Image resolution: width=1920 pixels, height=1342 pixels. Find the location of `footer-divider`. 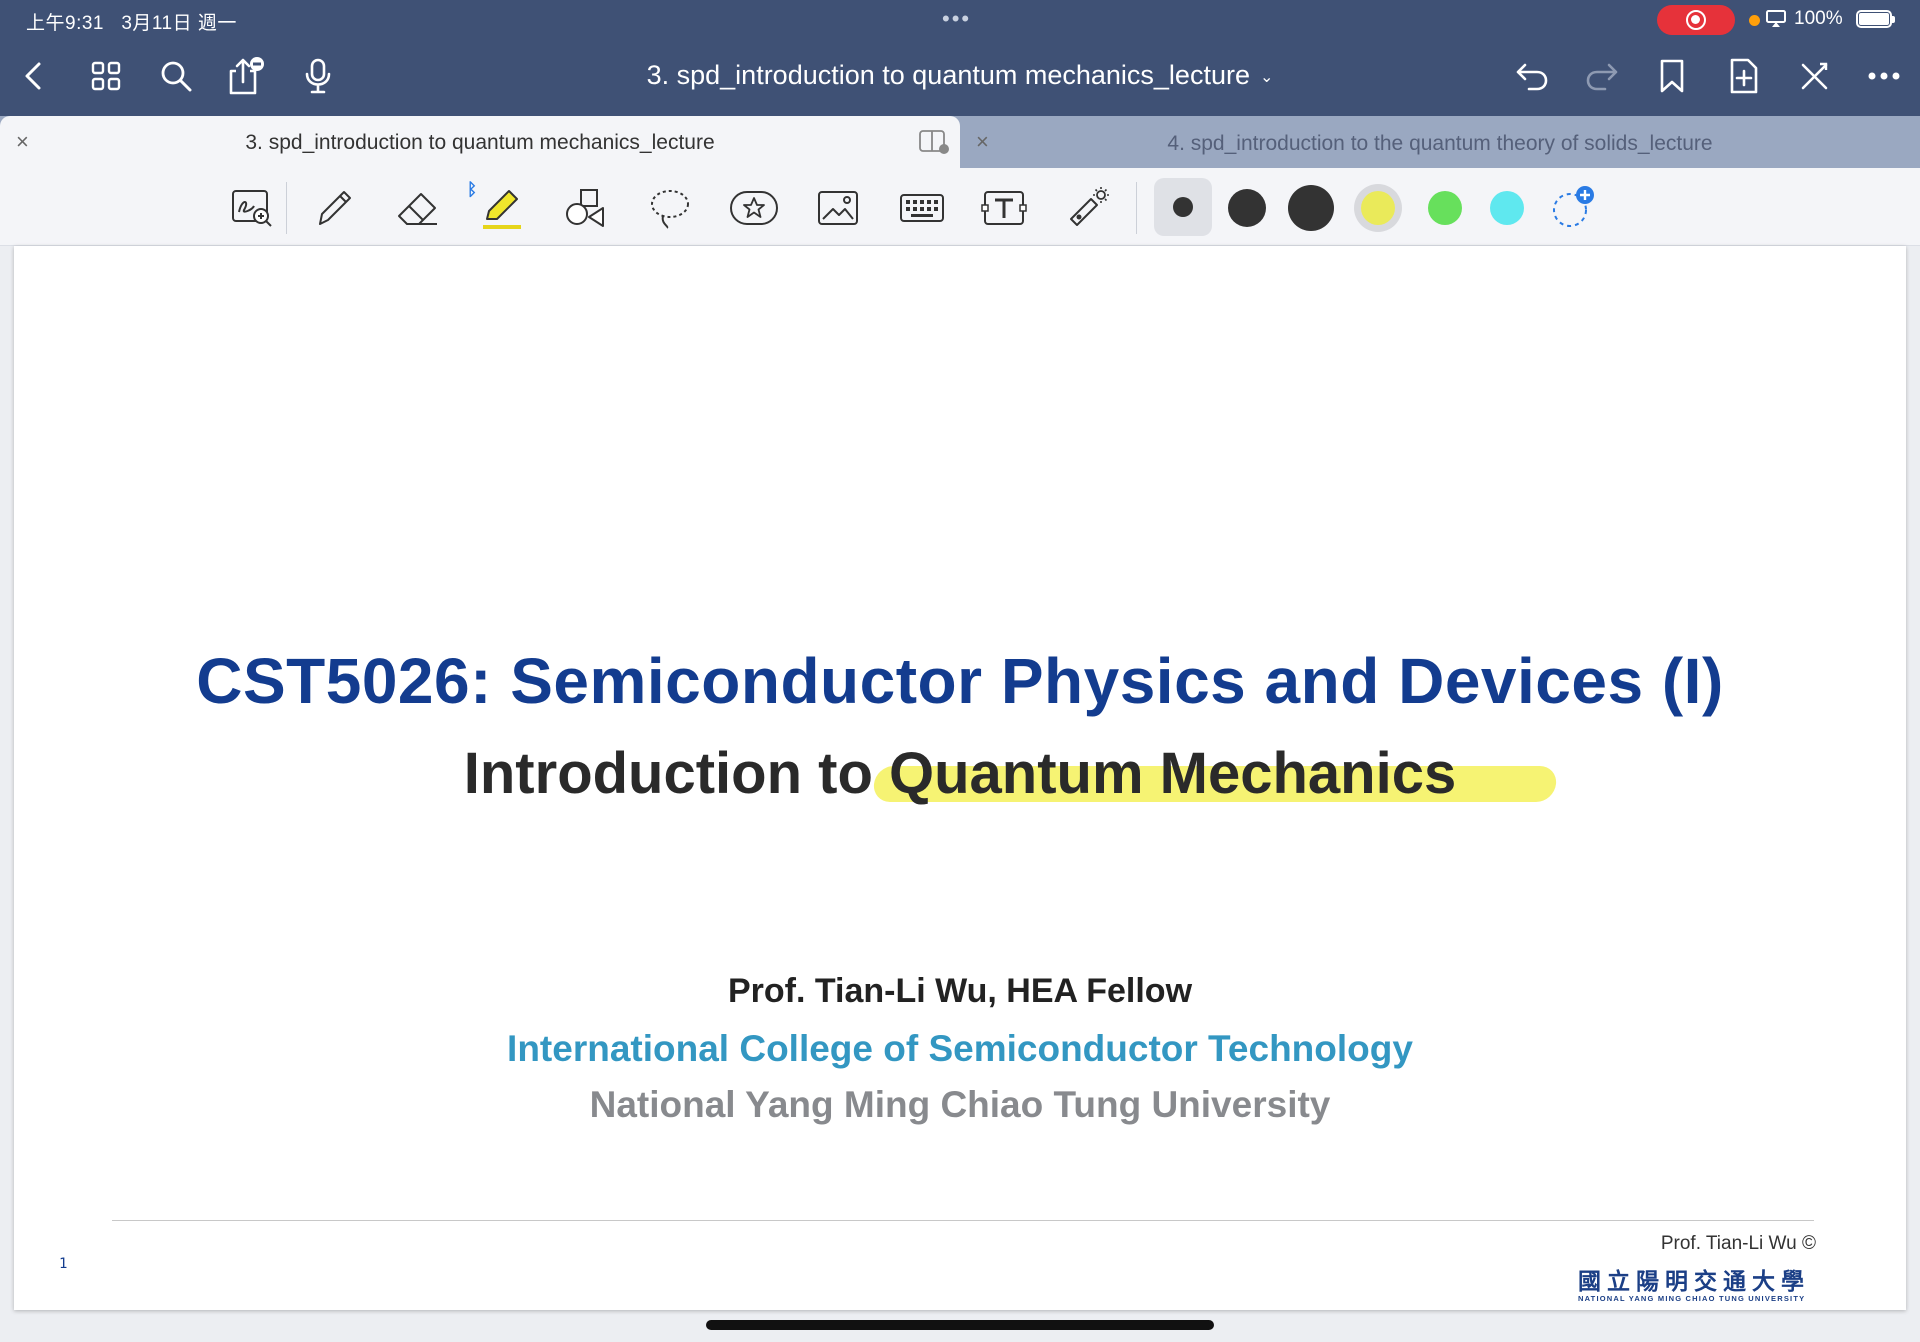

footer-divider is located at coordinates (963, 1220).